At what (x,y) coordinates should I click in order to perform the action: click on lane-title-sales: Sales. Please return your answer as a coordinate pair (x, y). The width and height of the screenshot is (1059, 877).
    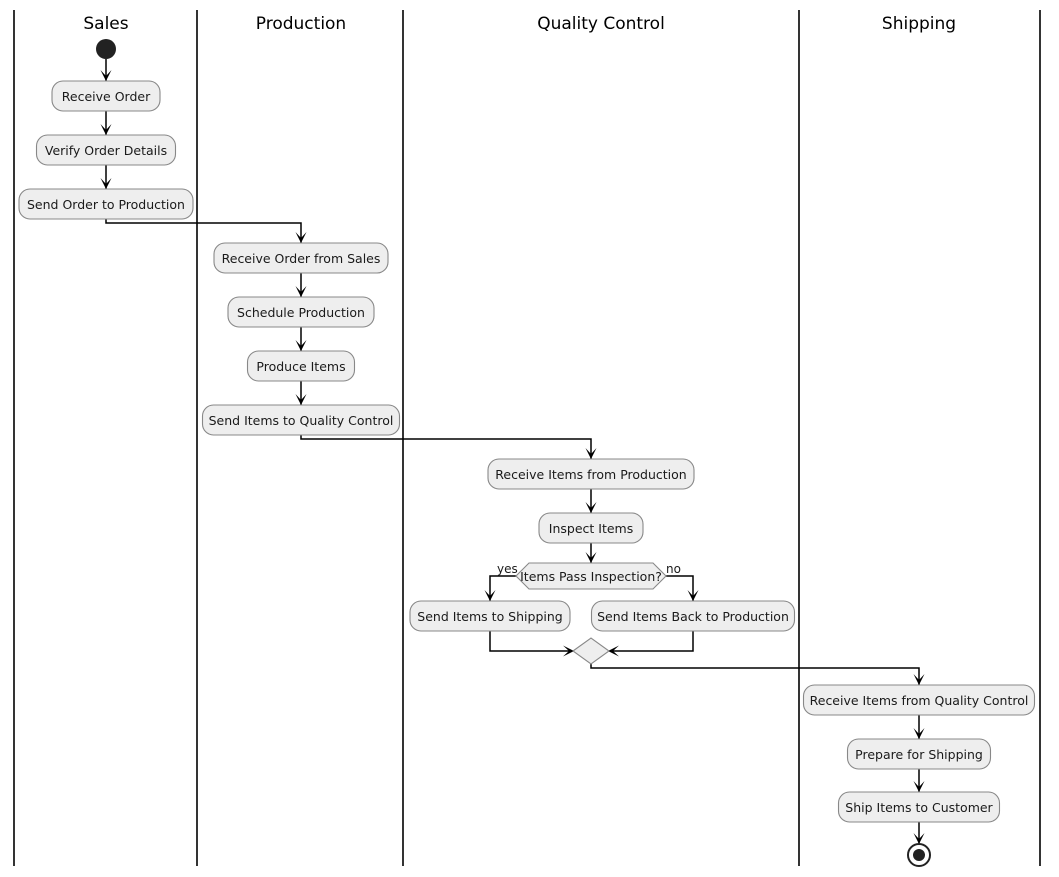
    Looking at the image, I should click on (105, 24).